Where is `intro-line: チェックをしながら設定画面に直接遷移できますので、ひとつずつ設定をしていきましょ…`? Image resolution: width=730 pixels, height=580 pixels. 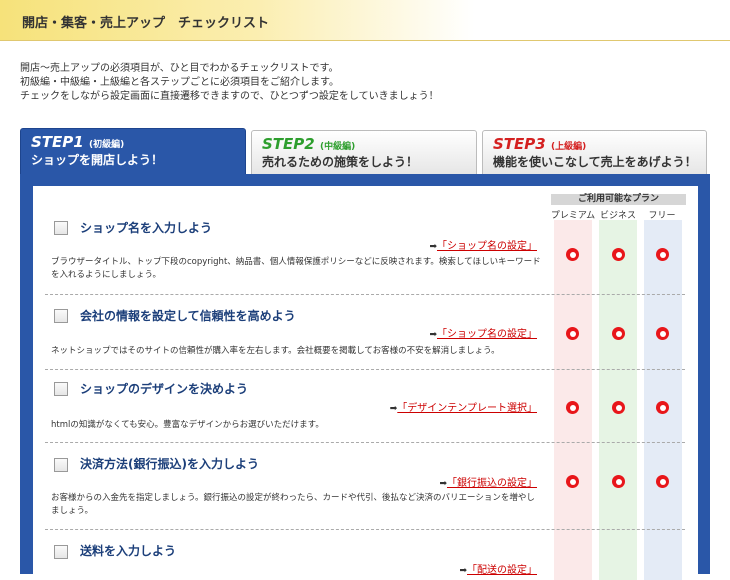
intro-line: チェックをしながら設定画面に直接遷移できますので、ひとつずつ設定をしていきましょ… is located at coordinates (229, 96).